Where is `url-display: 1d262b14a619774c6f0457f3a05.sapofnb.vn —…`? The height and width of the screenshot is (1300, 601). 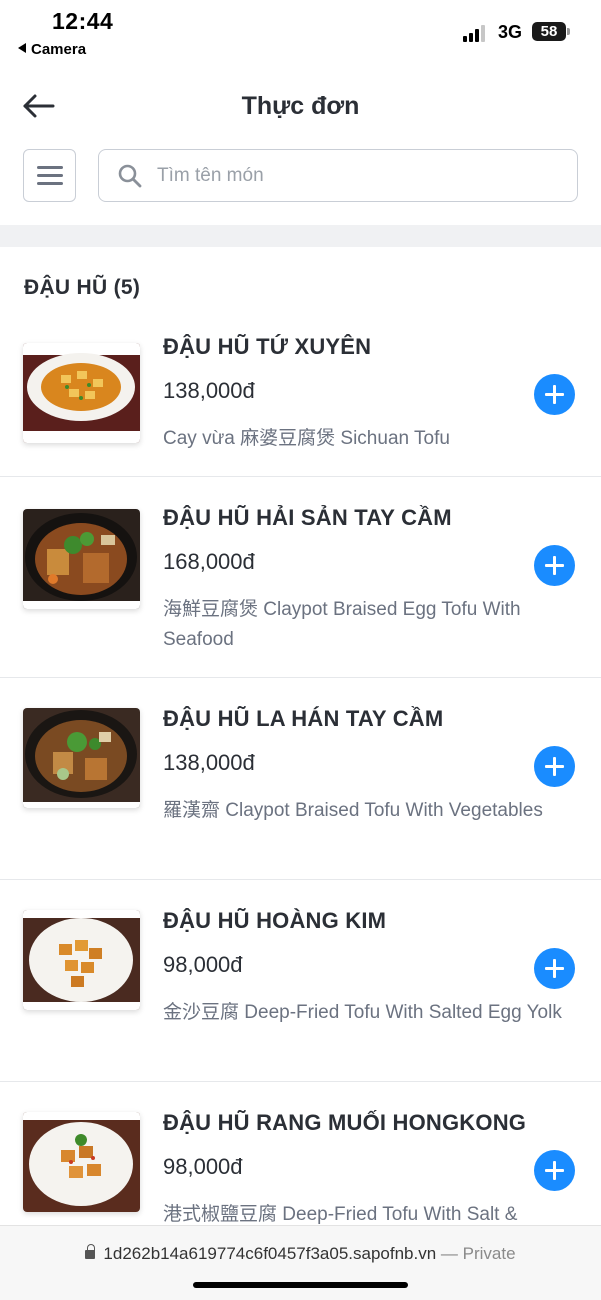
url-display: 1d262b14a619774c6f0457f3a05.sapofnb.vn —… is located at coordinates (300, 1254).